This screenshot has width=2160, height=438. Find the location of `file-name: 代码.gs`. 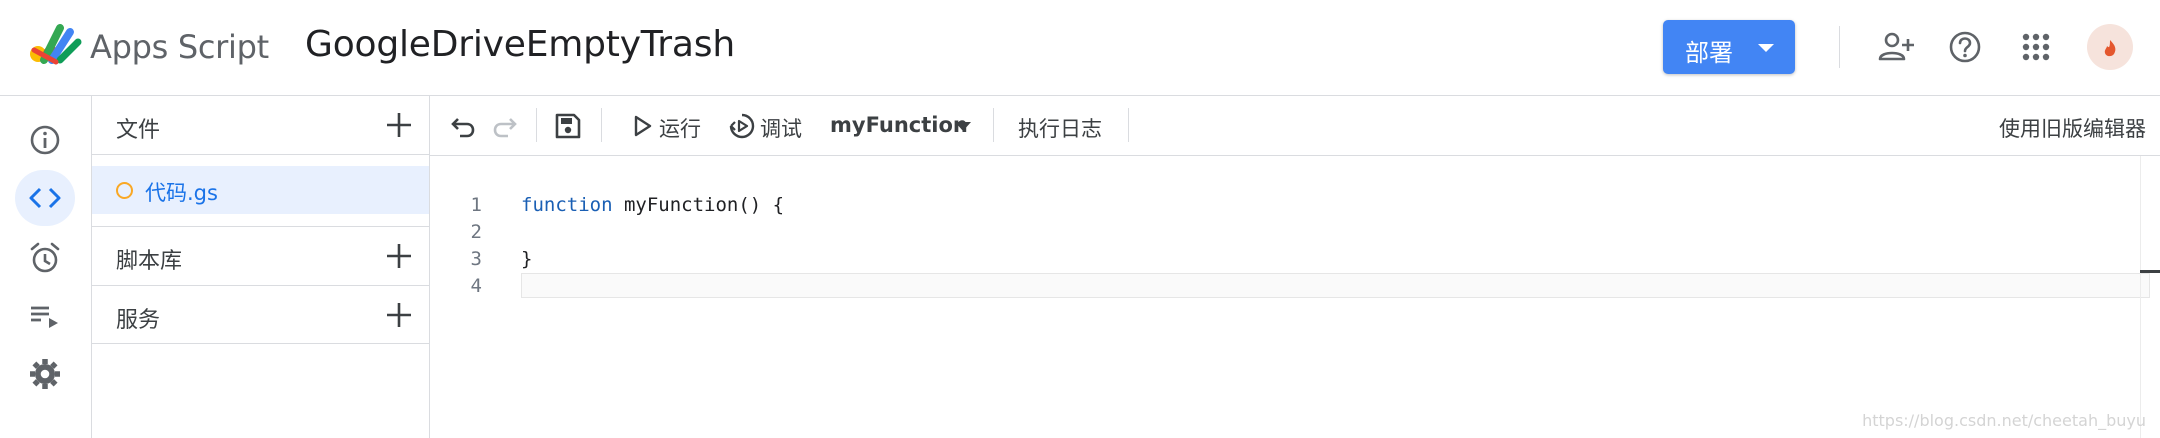

file-name: 代码.gs is located at coordinates (181, 193).